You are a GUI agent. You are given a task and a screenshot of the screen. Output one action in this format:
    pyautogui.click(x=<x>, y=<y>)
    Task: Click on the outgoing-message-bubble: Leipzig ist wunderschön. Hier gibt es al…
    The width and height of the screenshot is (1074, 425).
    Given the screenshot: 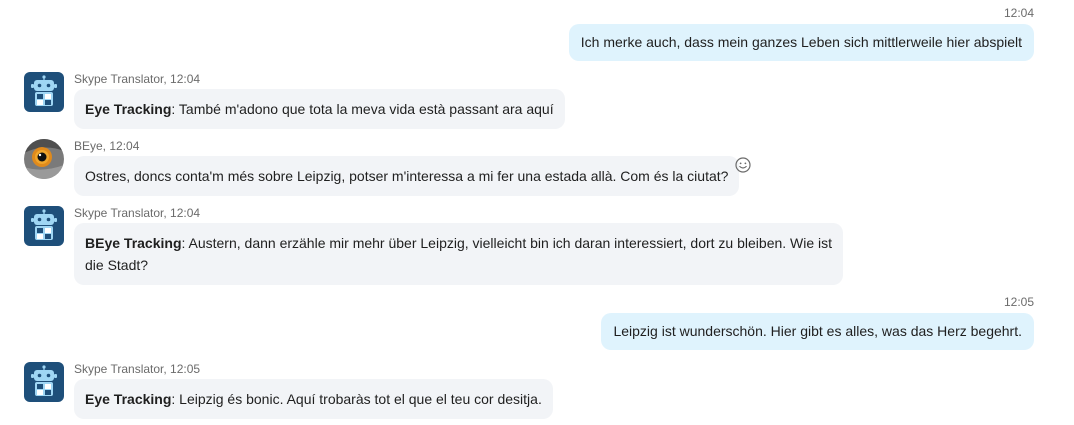 What is the action you would take?
    pyautogui.click(x=817, y=331)
    